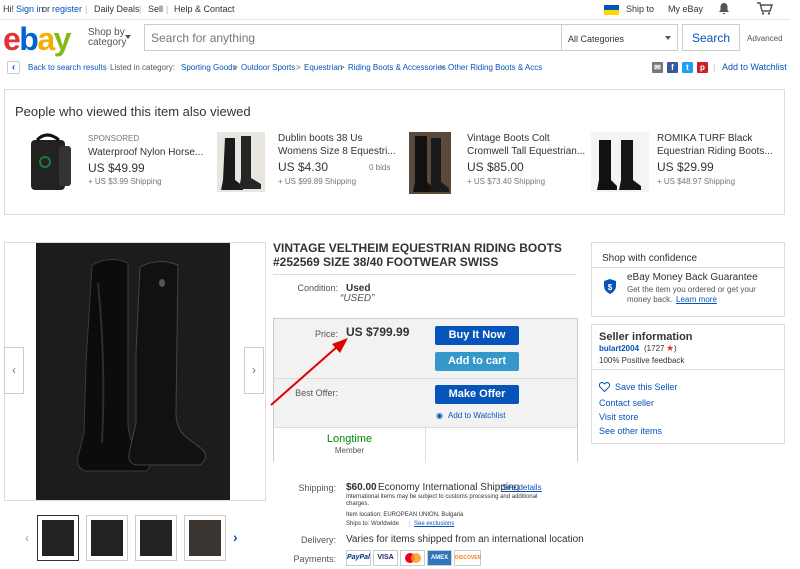 The image size is (800, 569). Describe the element at coordinates (477, 335) in the screenshot. I see `buy-it-now-button: Buy It Now` at that location.